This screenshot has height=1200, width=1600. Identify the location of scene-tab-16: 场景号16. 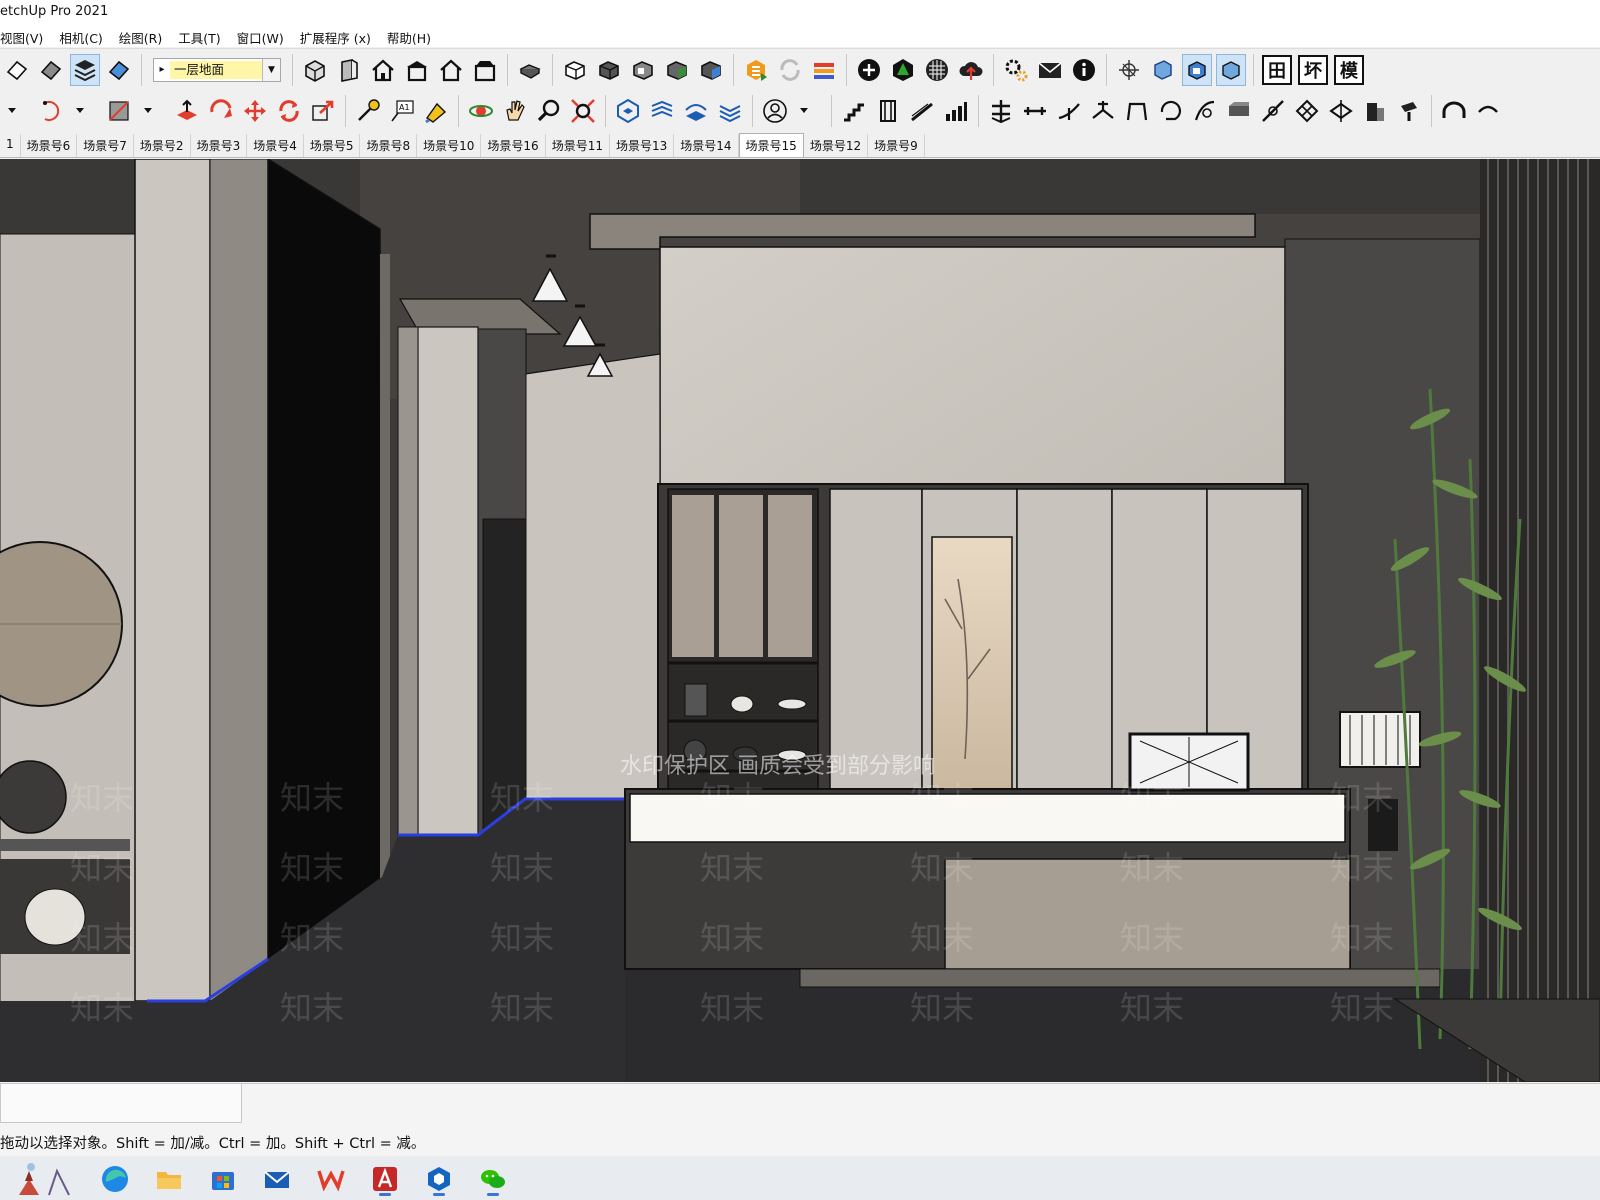
(513, 145).